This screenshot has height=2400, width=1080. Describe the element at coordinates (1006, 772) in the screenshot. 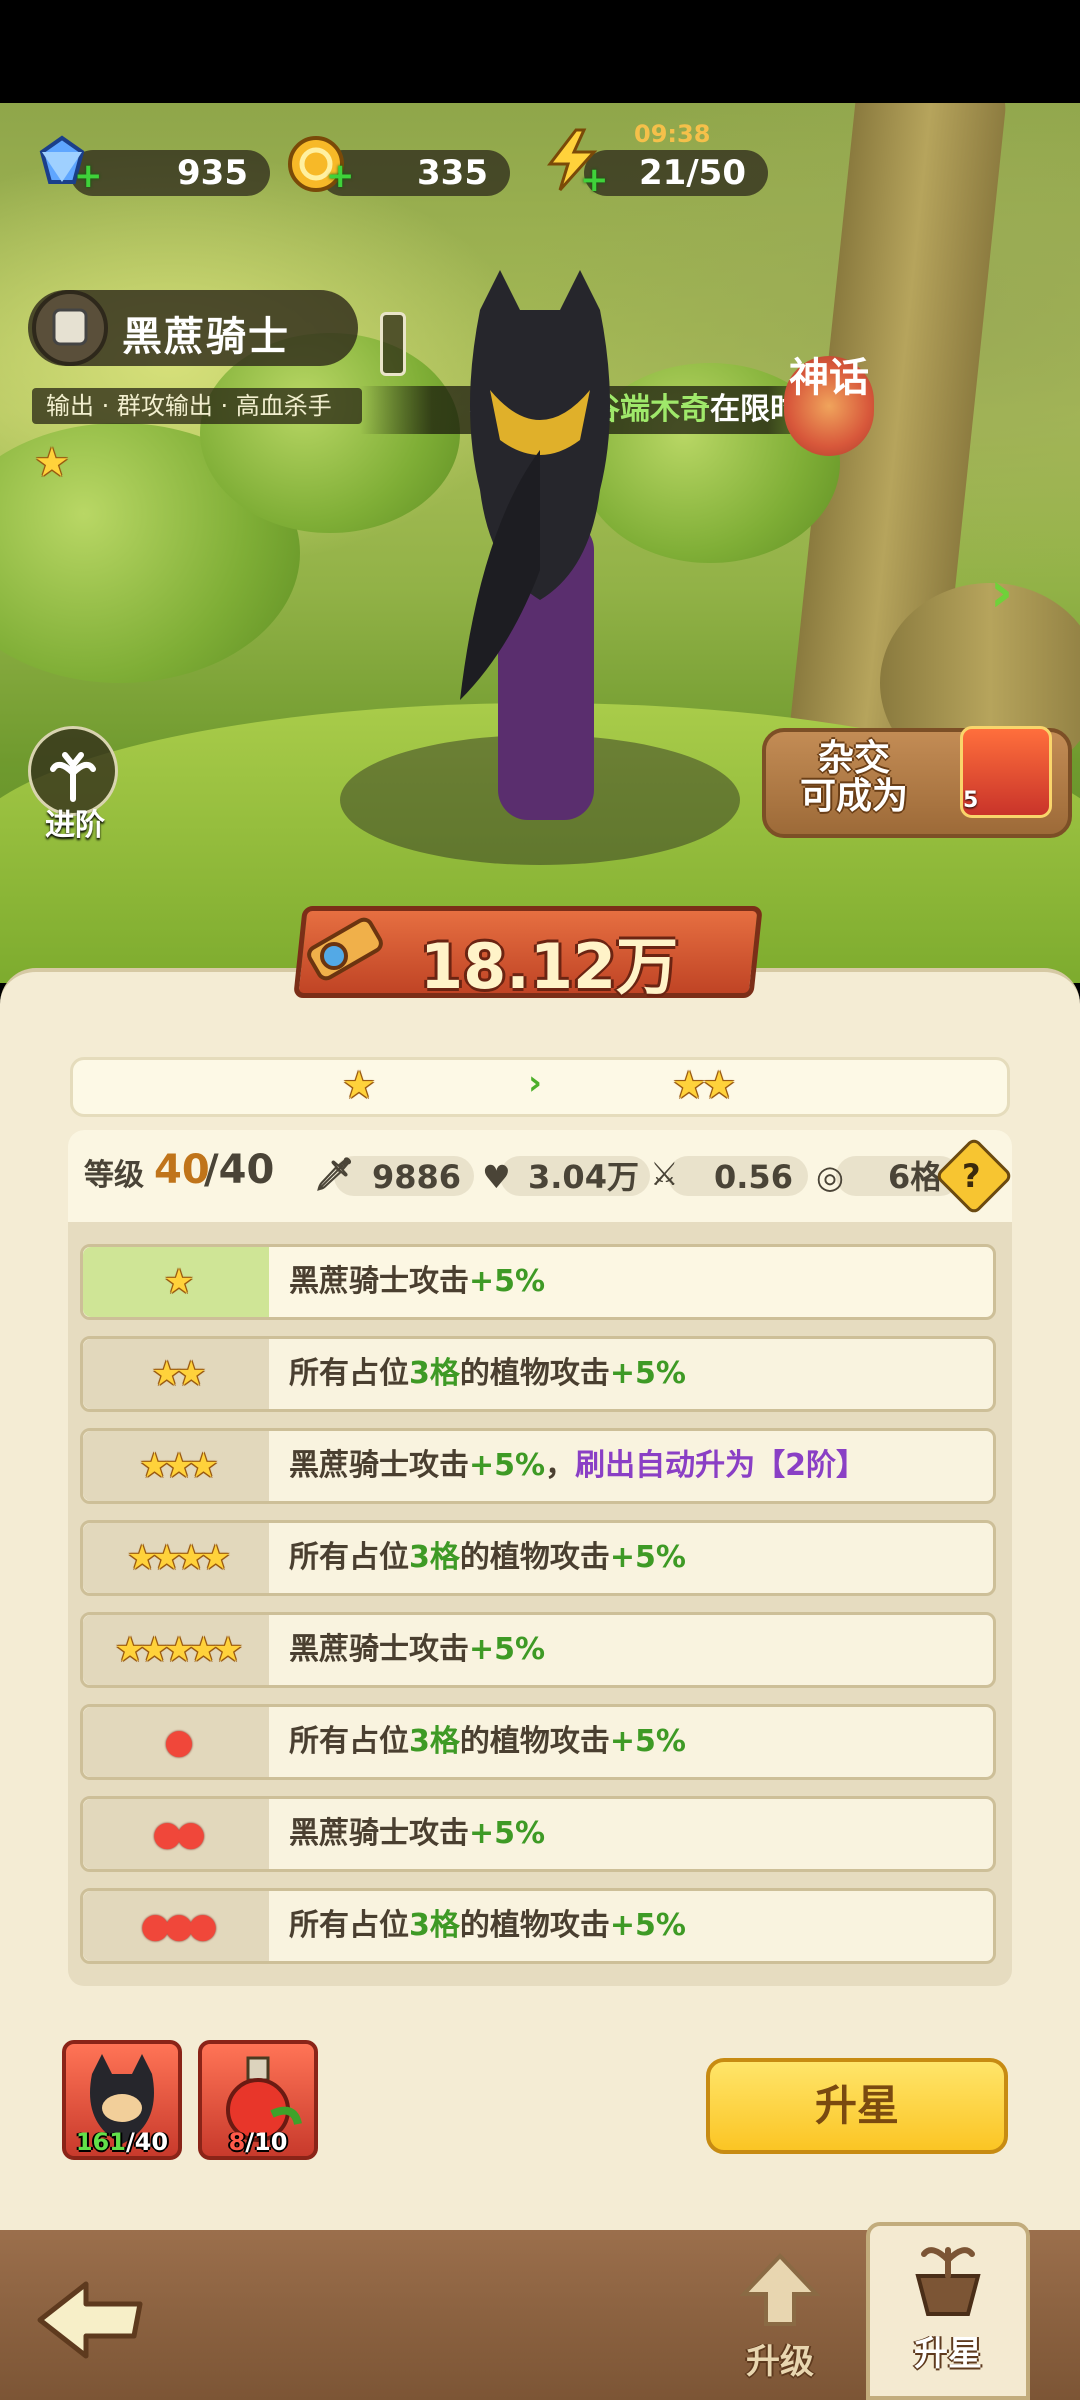

I see `crossbreed-hero-avatar: 5` at that location.